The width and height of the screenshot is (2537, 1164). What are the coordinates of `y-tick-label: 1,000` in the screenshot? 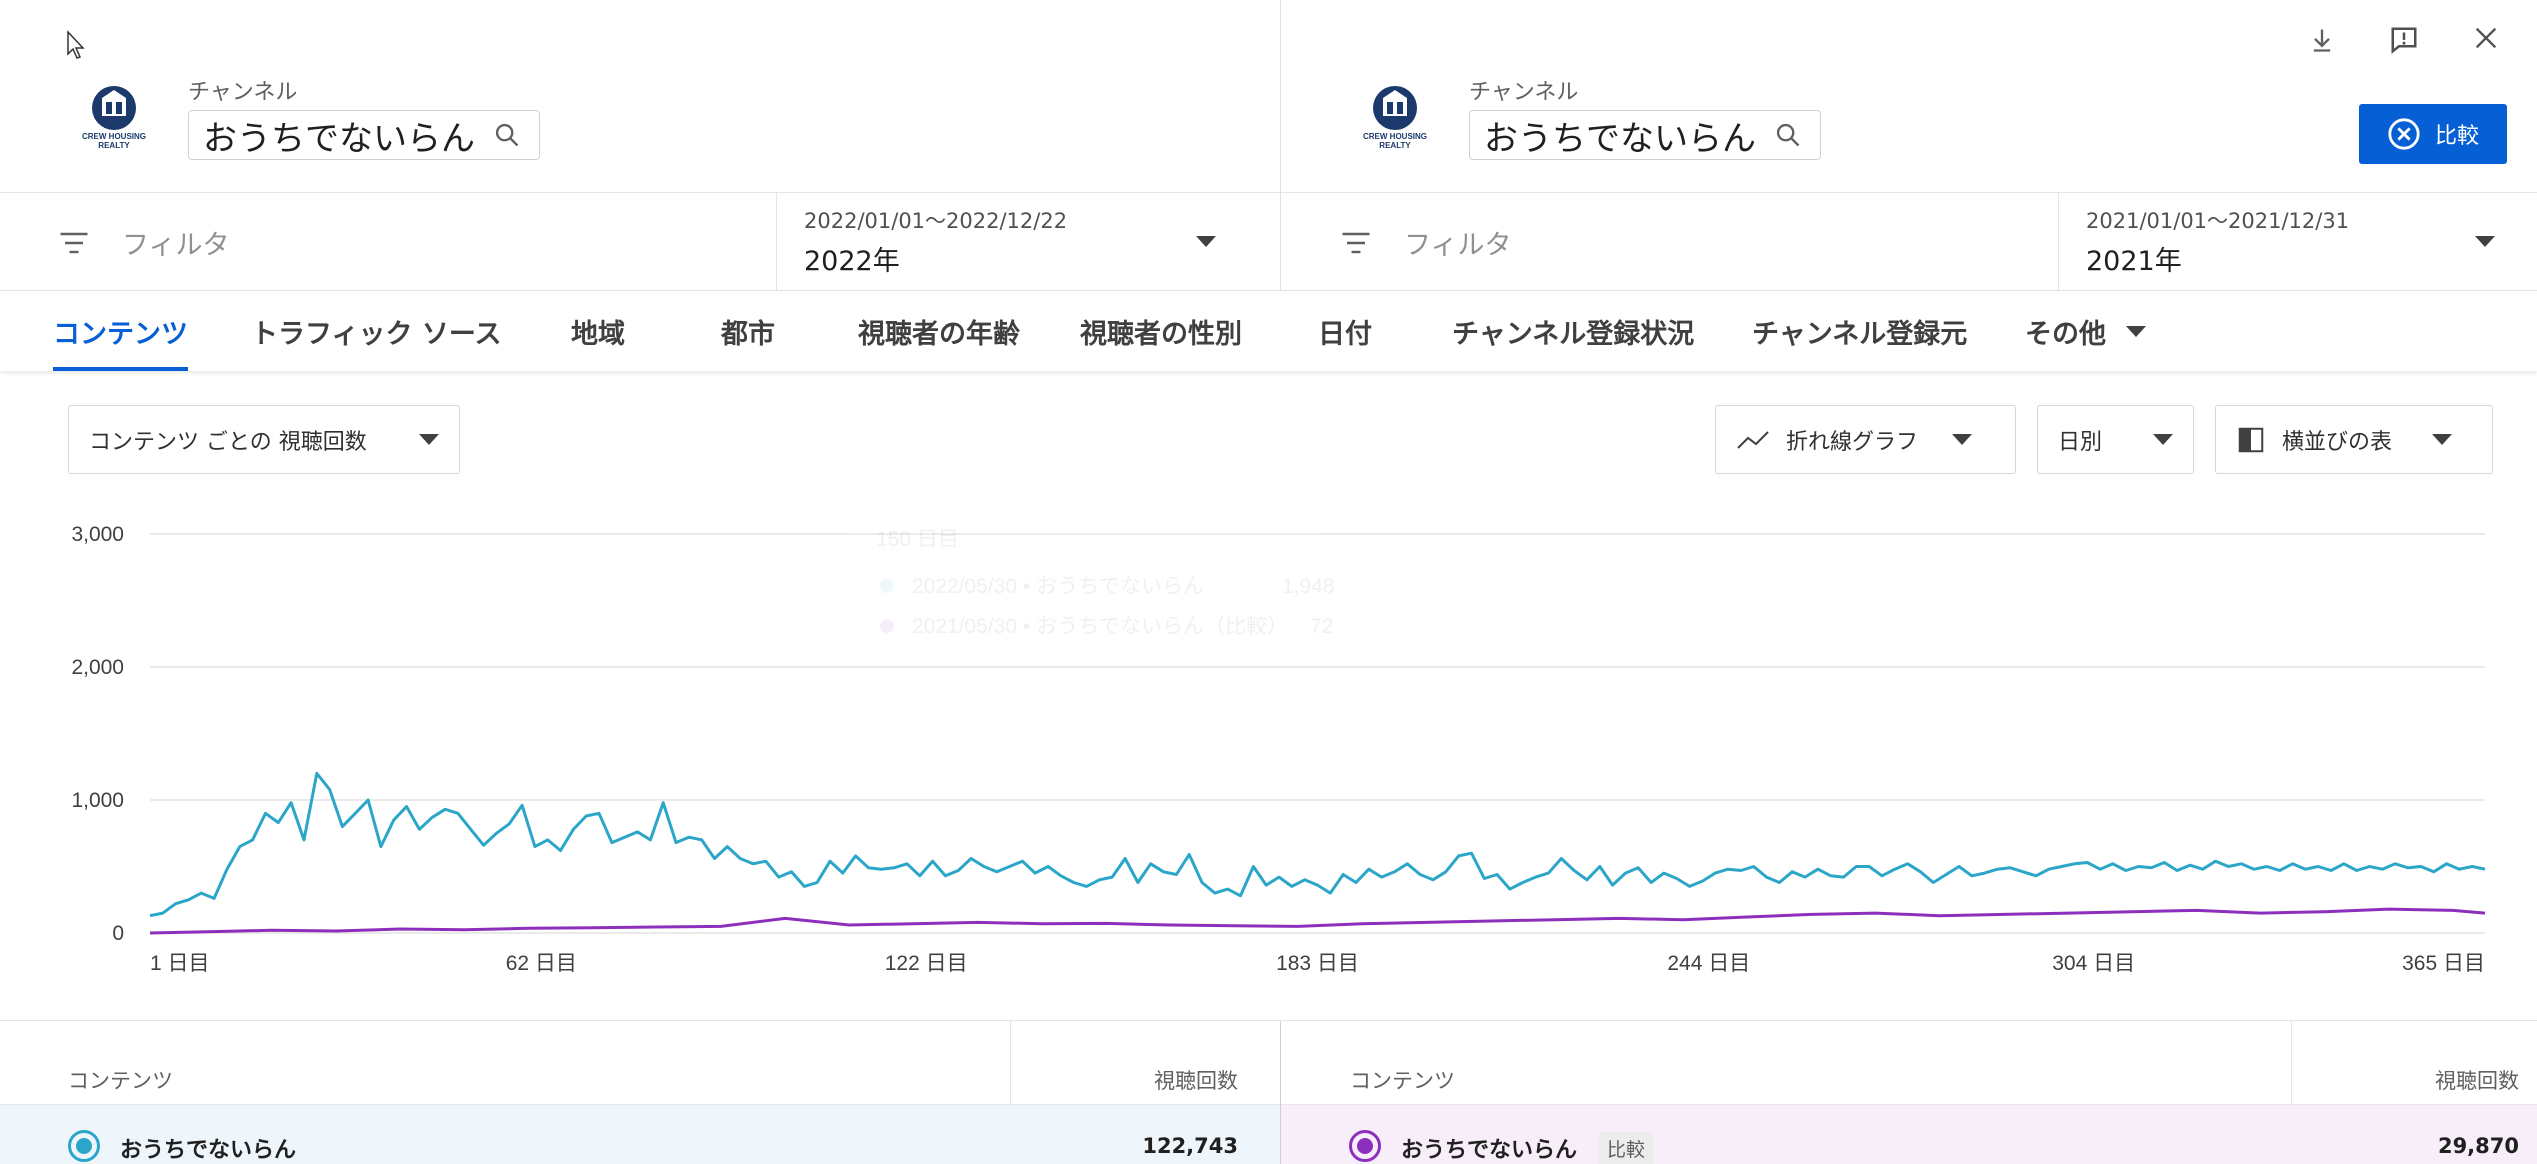 It's located at (97, 800).